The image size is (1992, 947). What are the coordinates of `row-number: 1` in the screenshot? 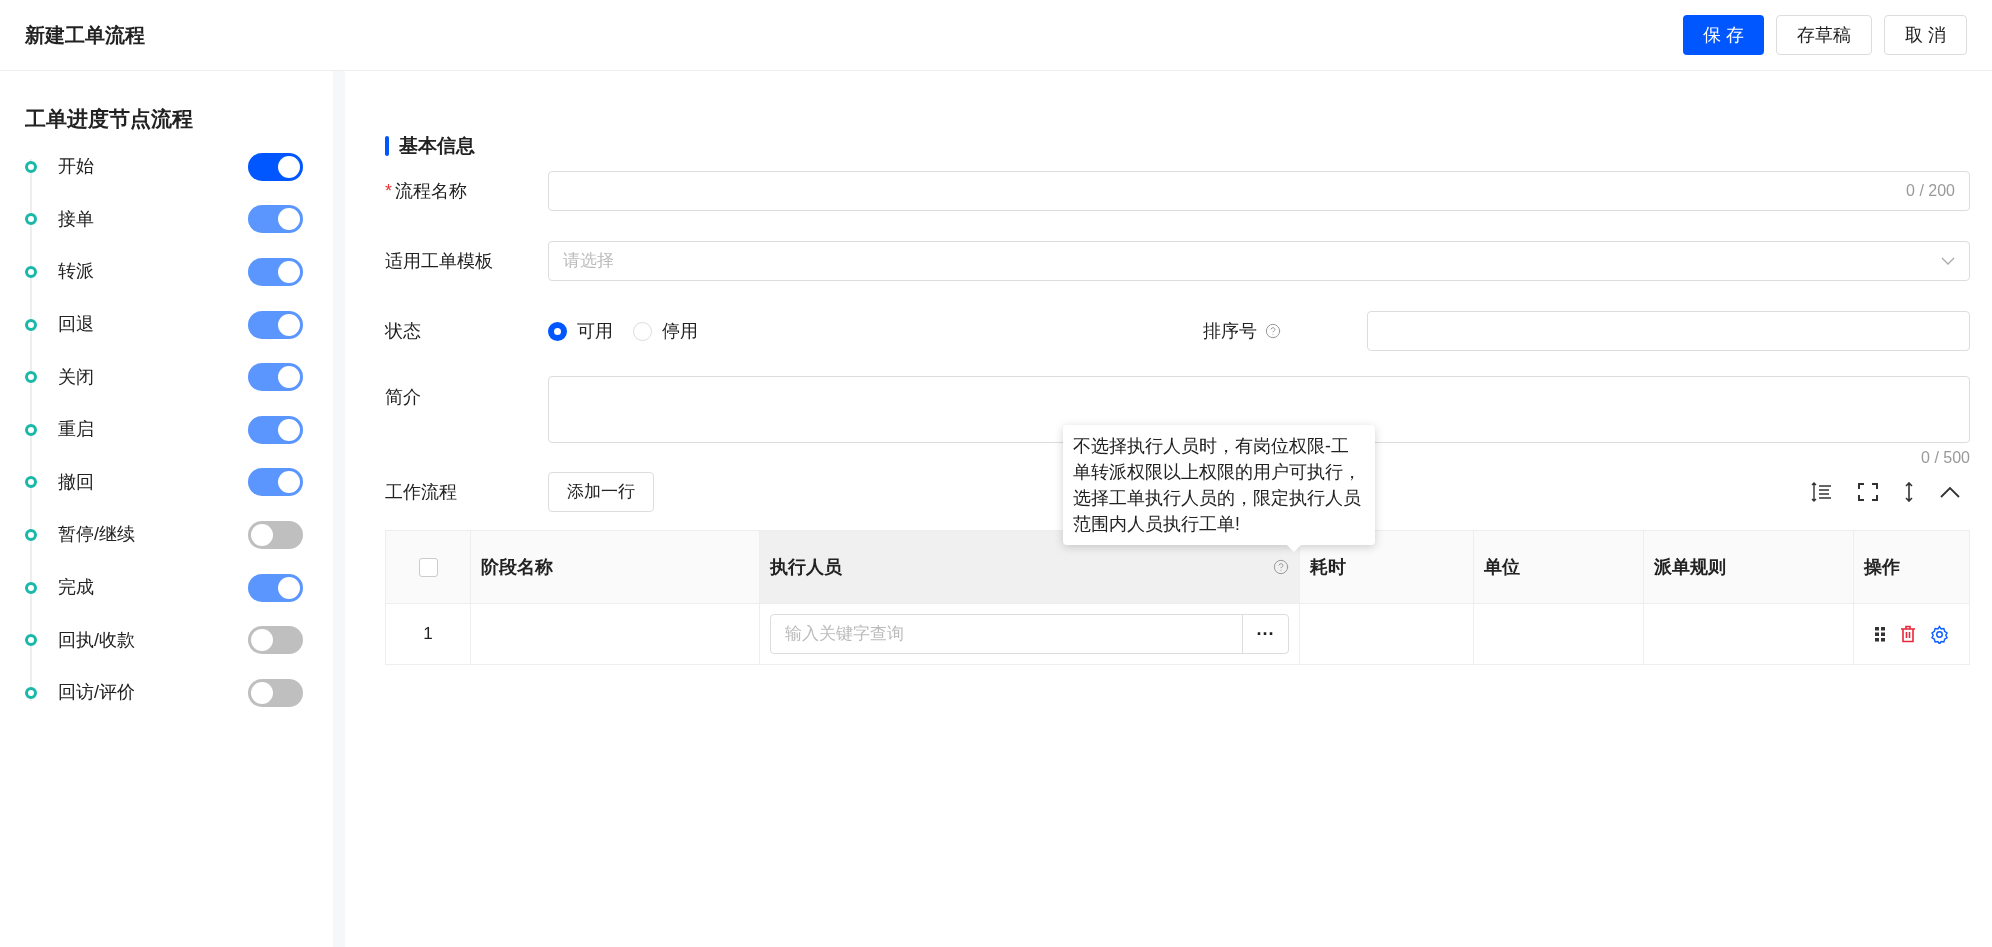 It's located at (428, 634).